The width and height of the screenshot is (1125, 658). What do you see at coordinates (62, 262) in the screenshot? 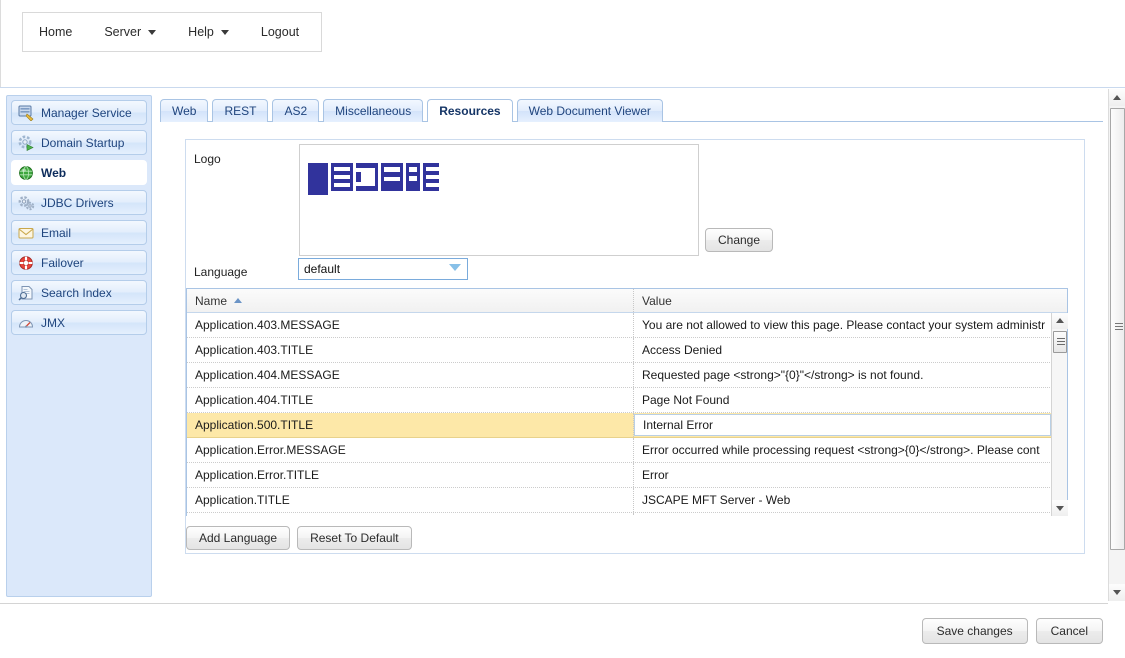
I see `sidebar-item-label: Failover` at bounding box center [62, 262].